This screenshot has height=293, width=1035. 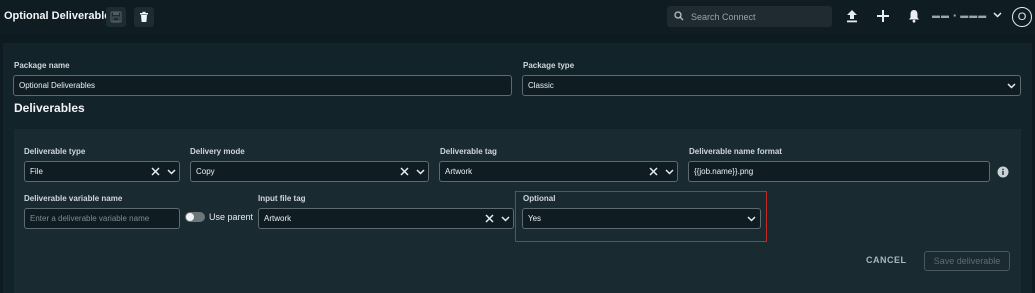 What do you see at coordinates (961, 16) in the screenshot?
I see `user-name: ▬▬ ▪ ▬▬▬ ▬` at bounding box center [961, 16].